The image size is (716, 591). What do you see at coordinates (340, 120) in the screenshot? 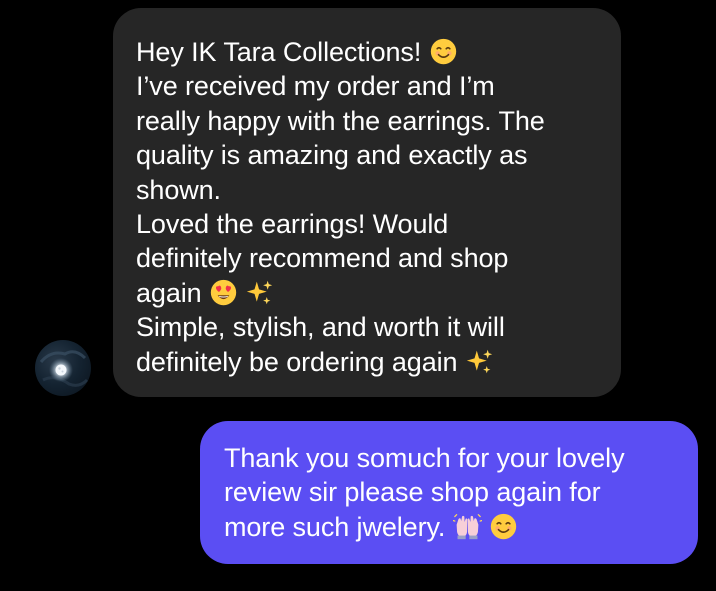
I see `incoming-message-line: really happy with the earrings. The` at bounding box center [340, 120].